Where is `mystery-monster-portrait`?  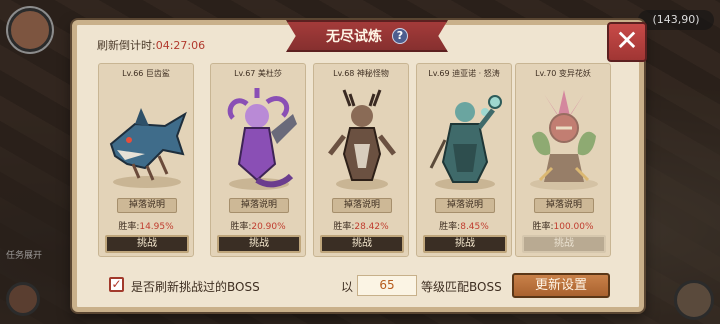 mystery-monster-portrait is located at coordinates (362, 139).